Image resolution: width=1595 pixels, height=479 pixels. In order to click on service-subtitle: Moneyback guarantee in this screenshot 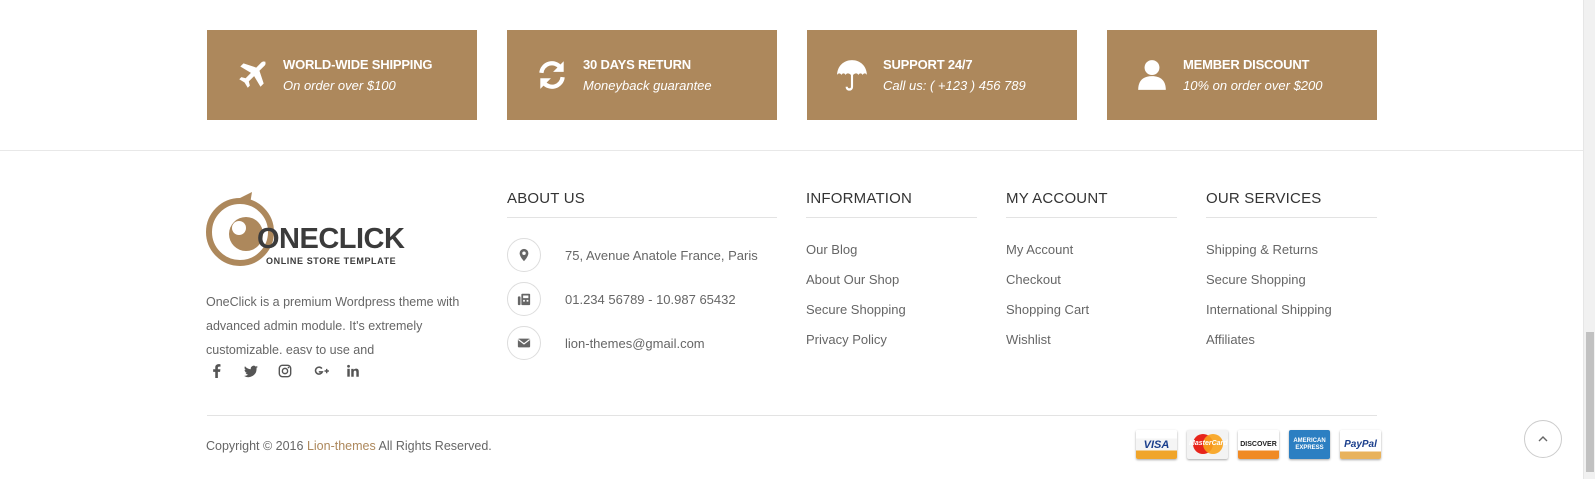, I will do `click(647, 85)`.